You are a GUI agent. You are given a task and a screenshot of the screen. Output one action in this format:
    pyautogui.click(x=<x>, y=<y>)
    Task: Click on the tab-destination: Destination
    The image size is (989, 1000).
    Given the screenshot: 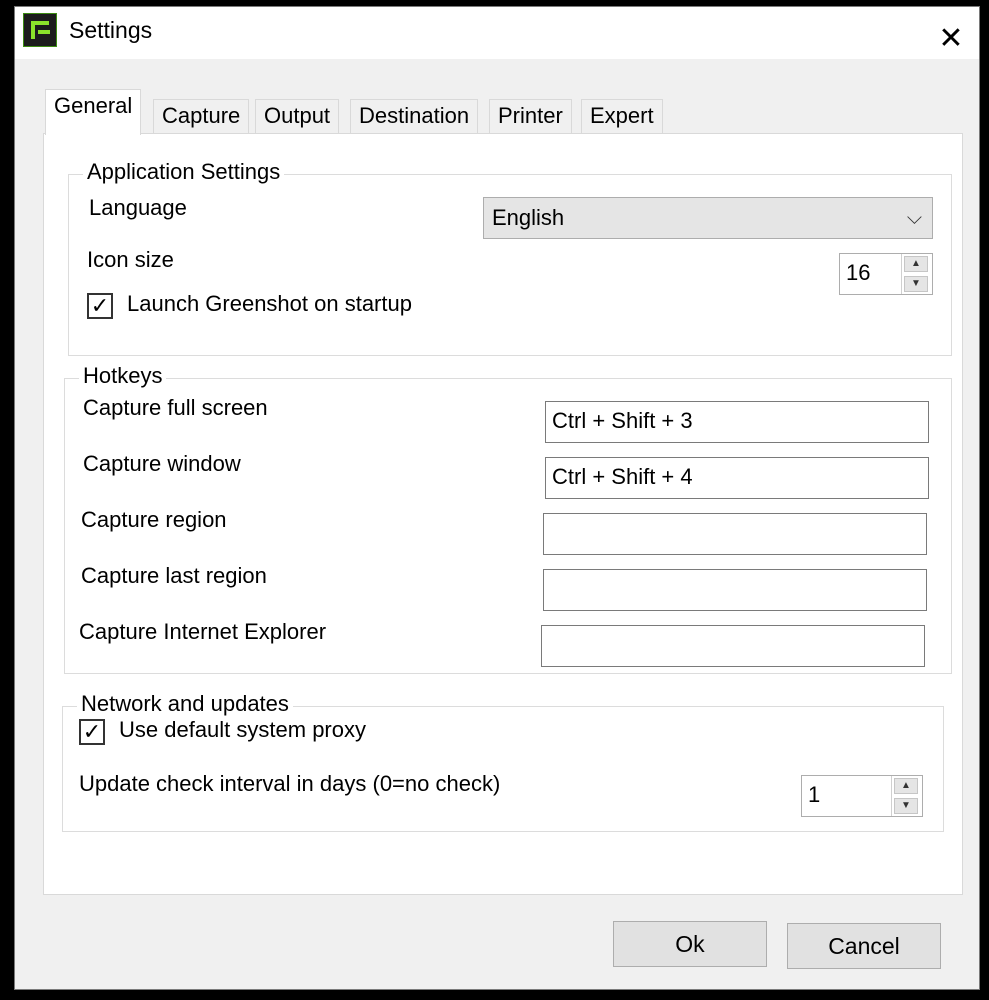 What is the action you would take?
    pyautogui.click(x=414, y=116)
    